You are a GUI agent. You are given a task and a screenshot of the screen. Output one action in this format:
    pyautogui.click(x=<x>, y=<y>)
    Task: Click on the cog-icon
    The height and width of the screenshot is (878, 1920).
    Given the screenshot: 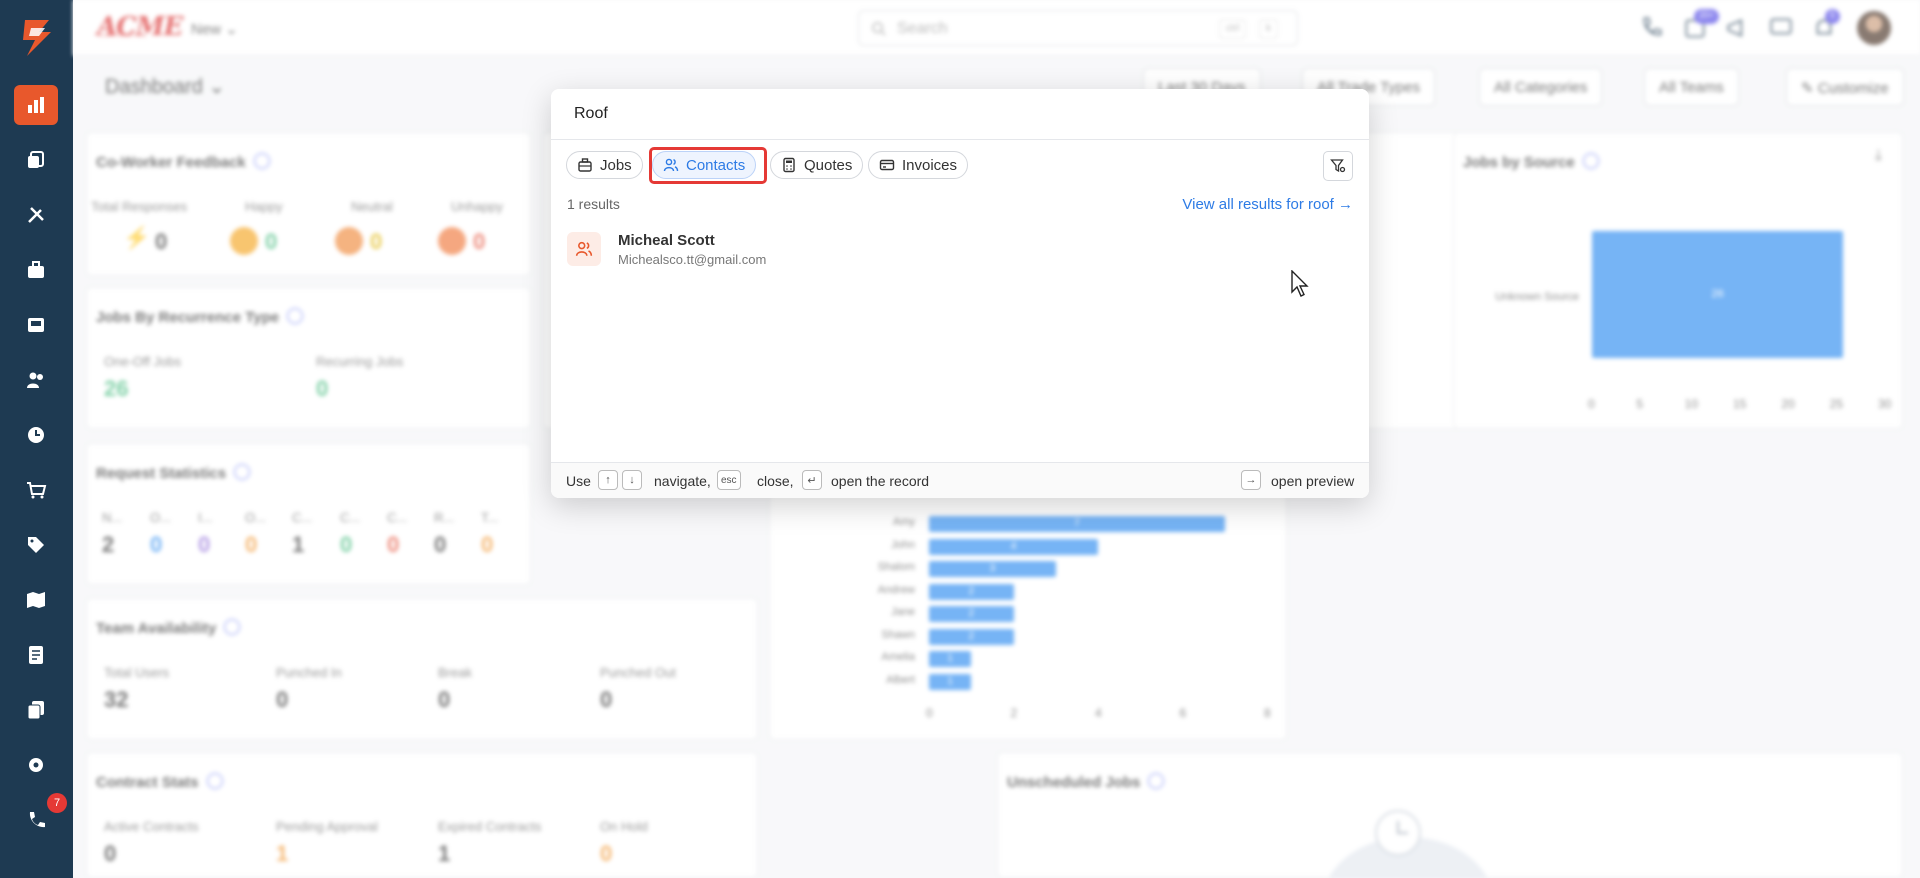 What is the action you would take?
    pyautogui.click(x=36, y=765)
    